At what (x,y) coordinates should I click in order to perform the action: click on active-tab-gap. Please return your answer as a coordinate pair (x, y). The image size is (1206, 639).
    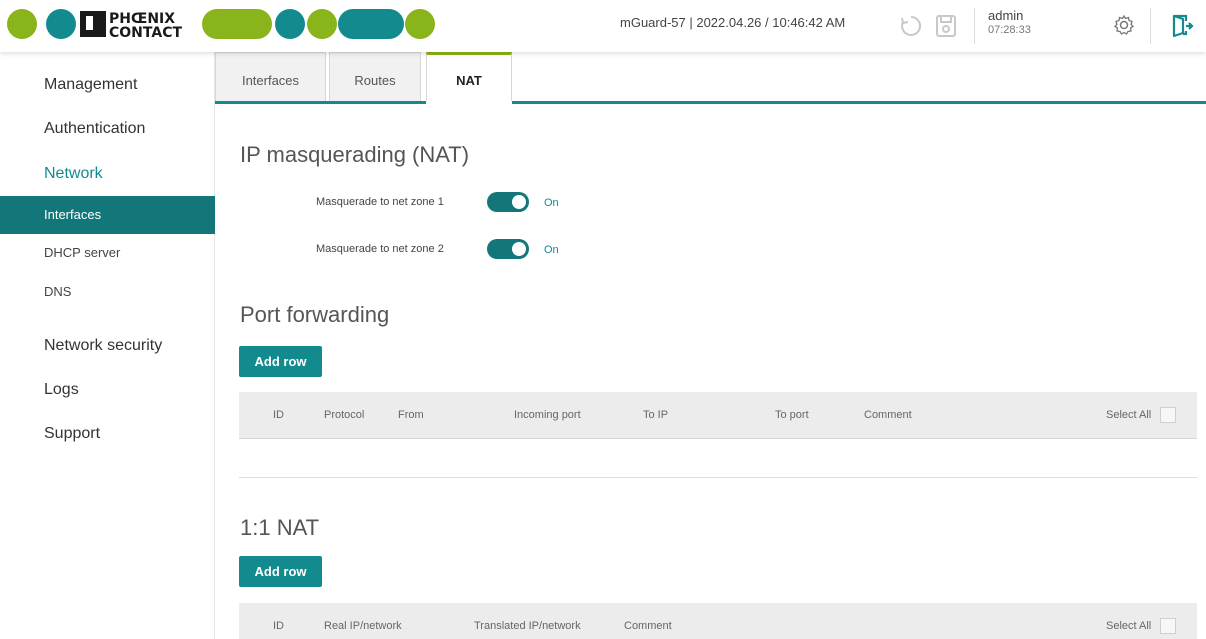
    Looking at the image, I should click on (469, 102).